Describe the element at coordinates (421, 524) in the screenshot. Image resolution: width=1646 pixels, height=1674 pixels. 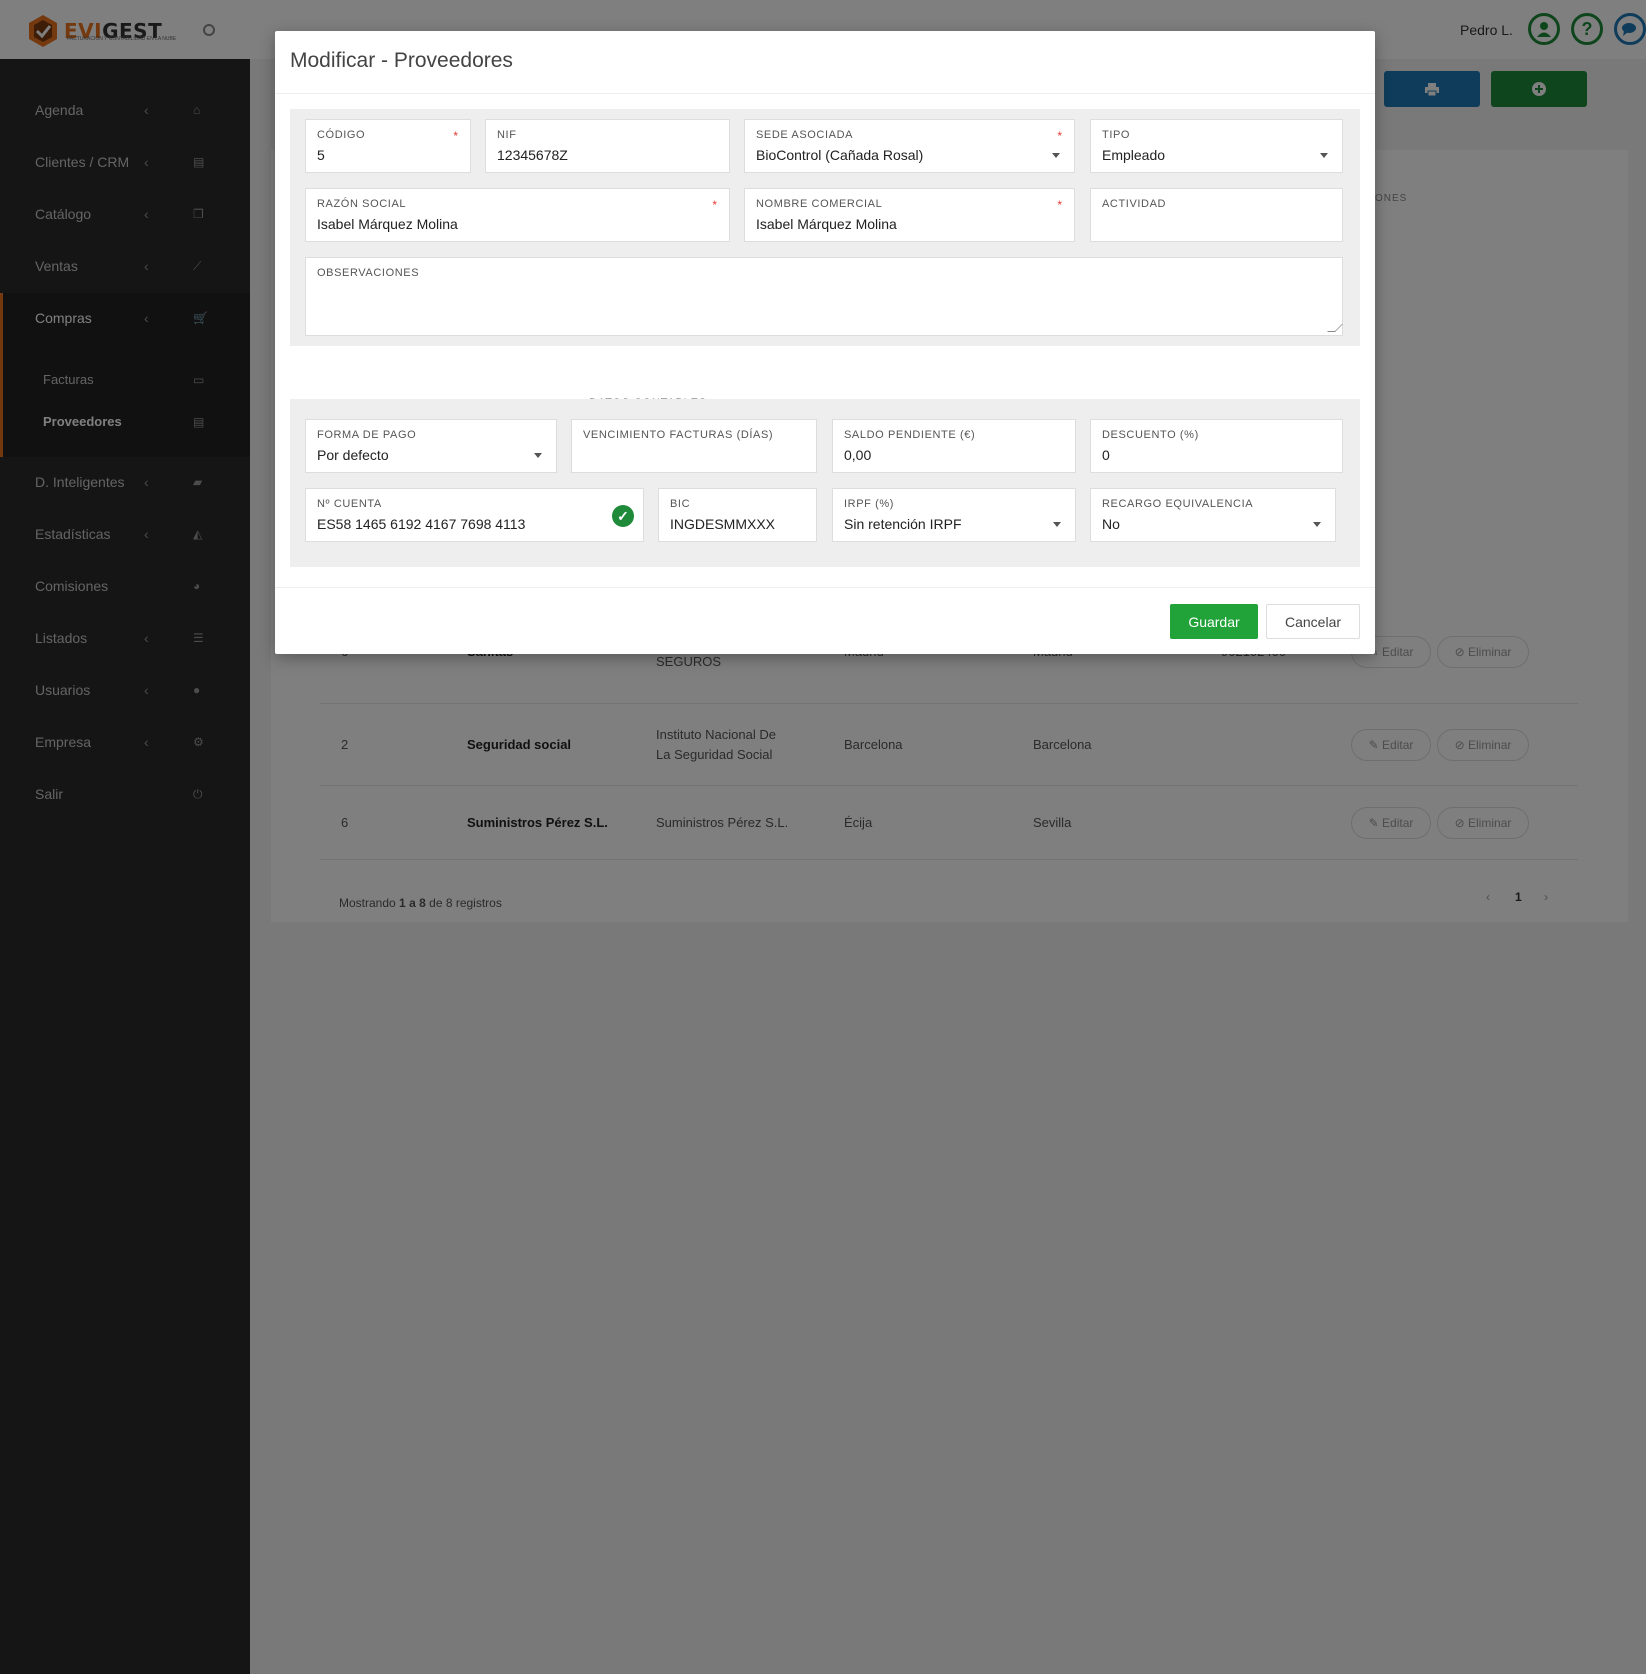
I see `cuenta-value: ES58 1465 6192 4167 7698 4113` at that location.